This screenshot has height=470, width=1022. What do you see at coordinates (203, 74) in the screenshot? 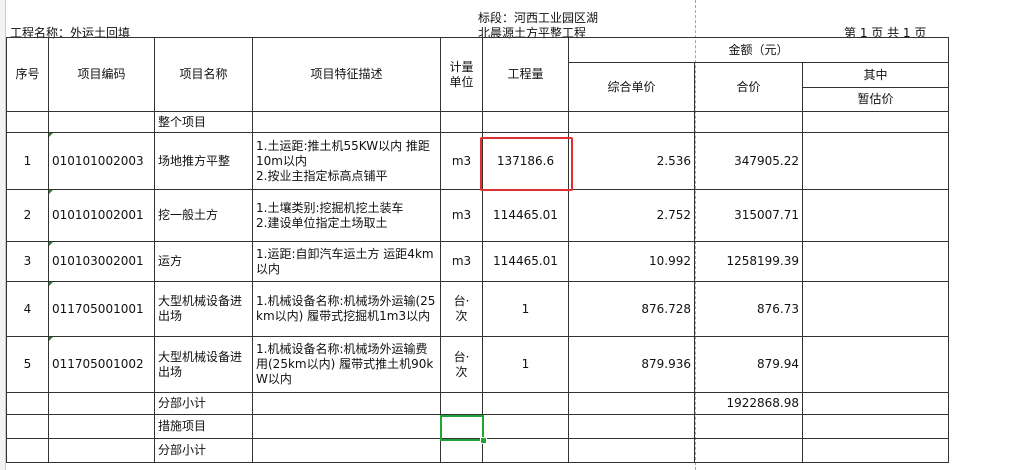
I see `col-header-name: 项目名称` at bounding box center [203, 74].